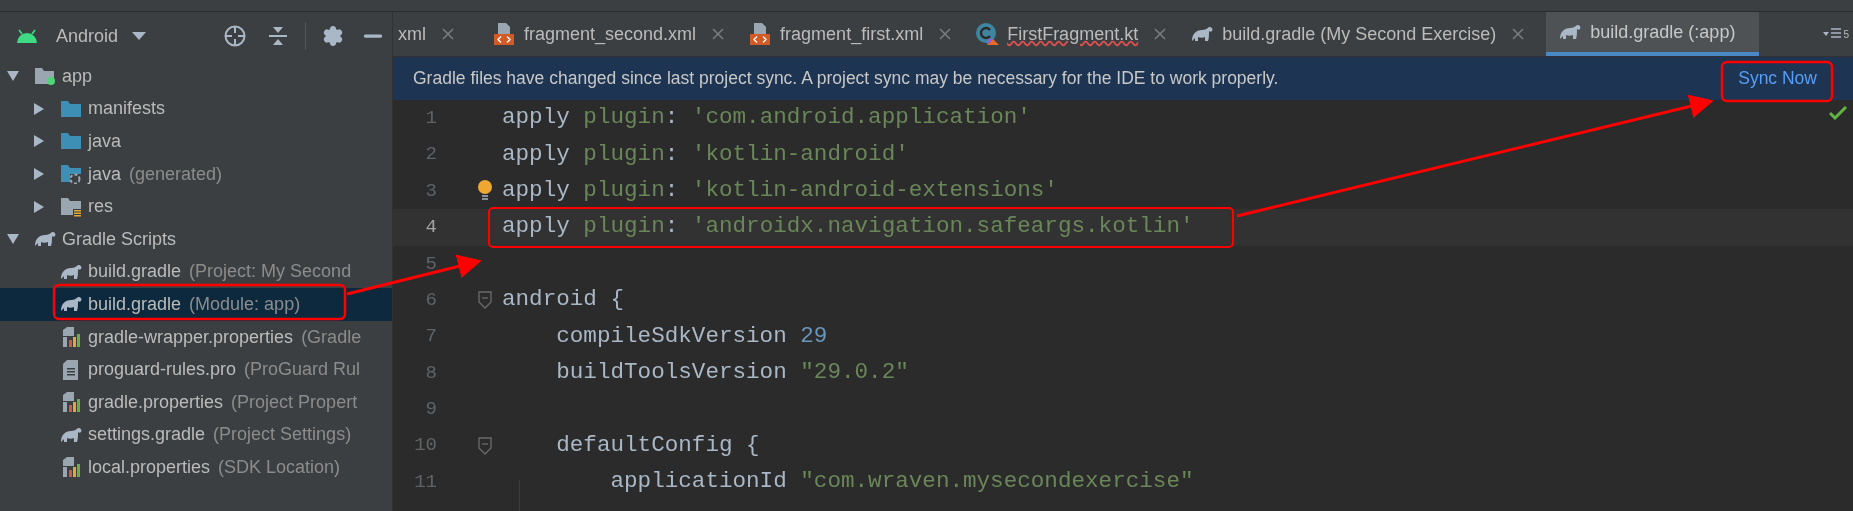  What do you see at coordinates (484, 190) in the screenshot?
I see `lightbulb-icon` at bounding box center [484, 190].